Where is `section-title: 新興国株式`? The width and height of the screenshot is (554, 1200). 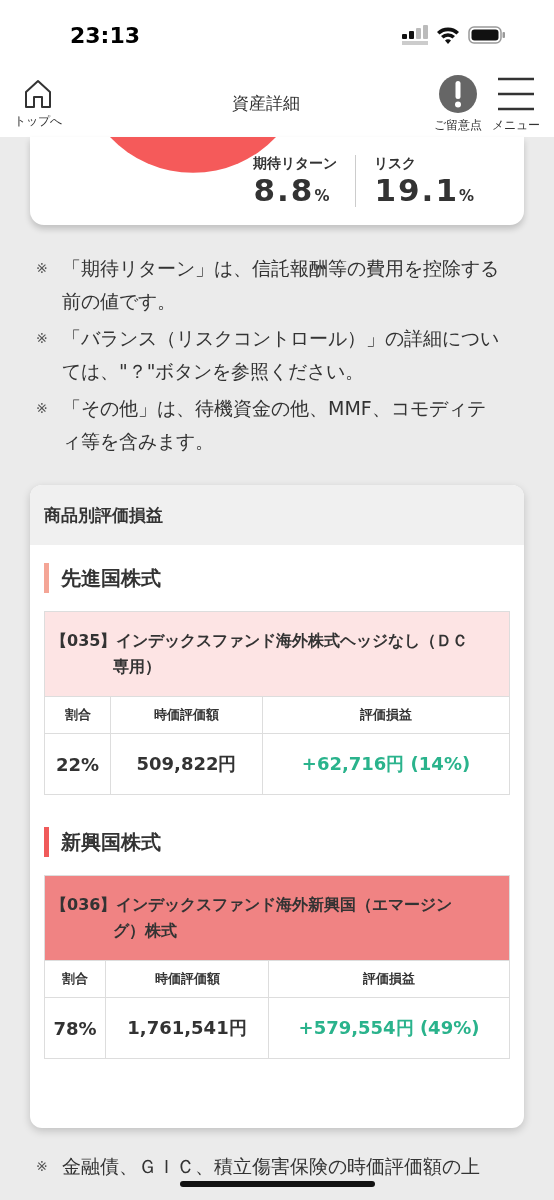 section-title: 新興国株式 is located at coordinates (111, 842).